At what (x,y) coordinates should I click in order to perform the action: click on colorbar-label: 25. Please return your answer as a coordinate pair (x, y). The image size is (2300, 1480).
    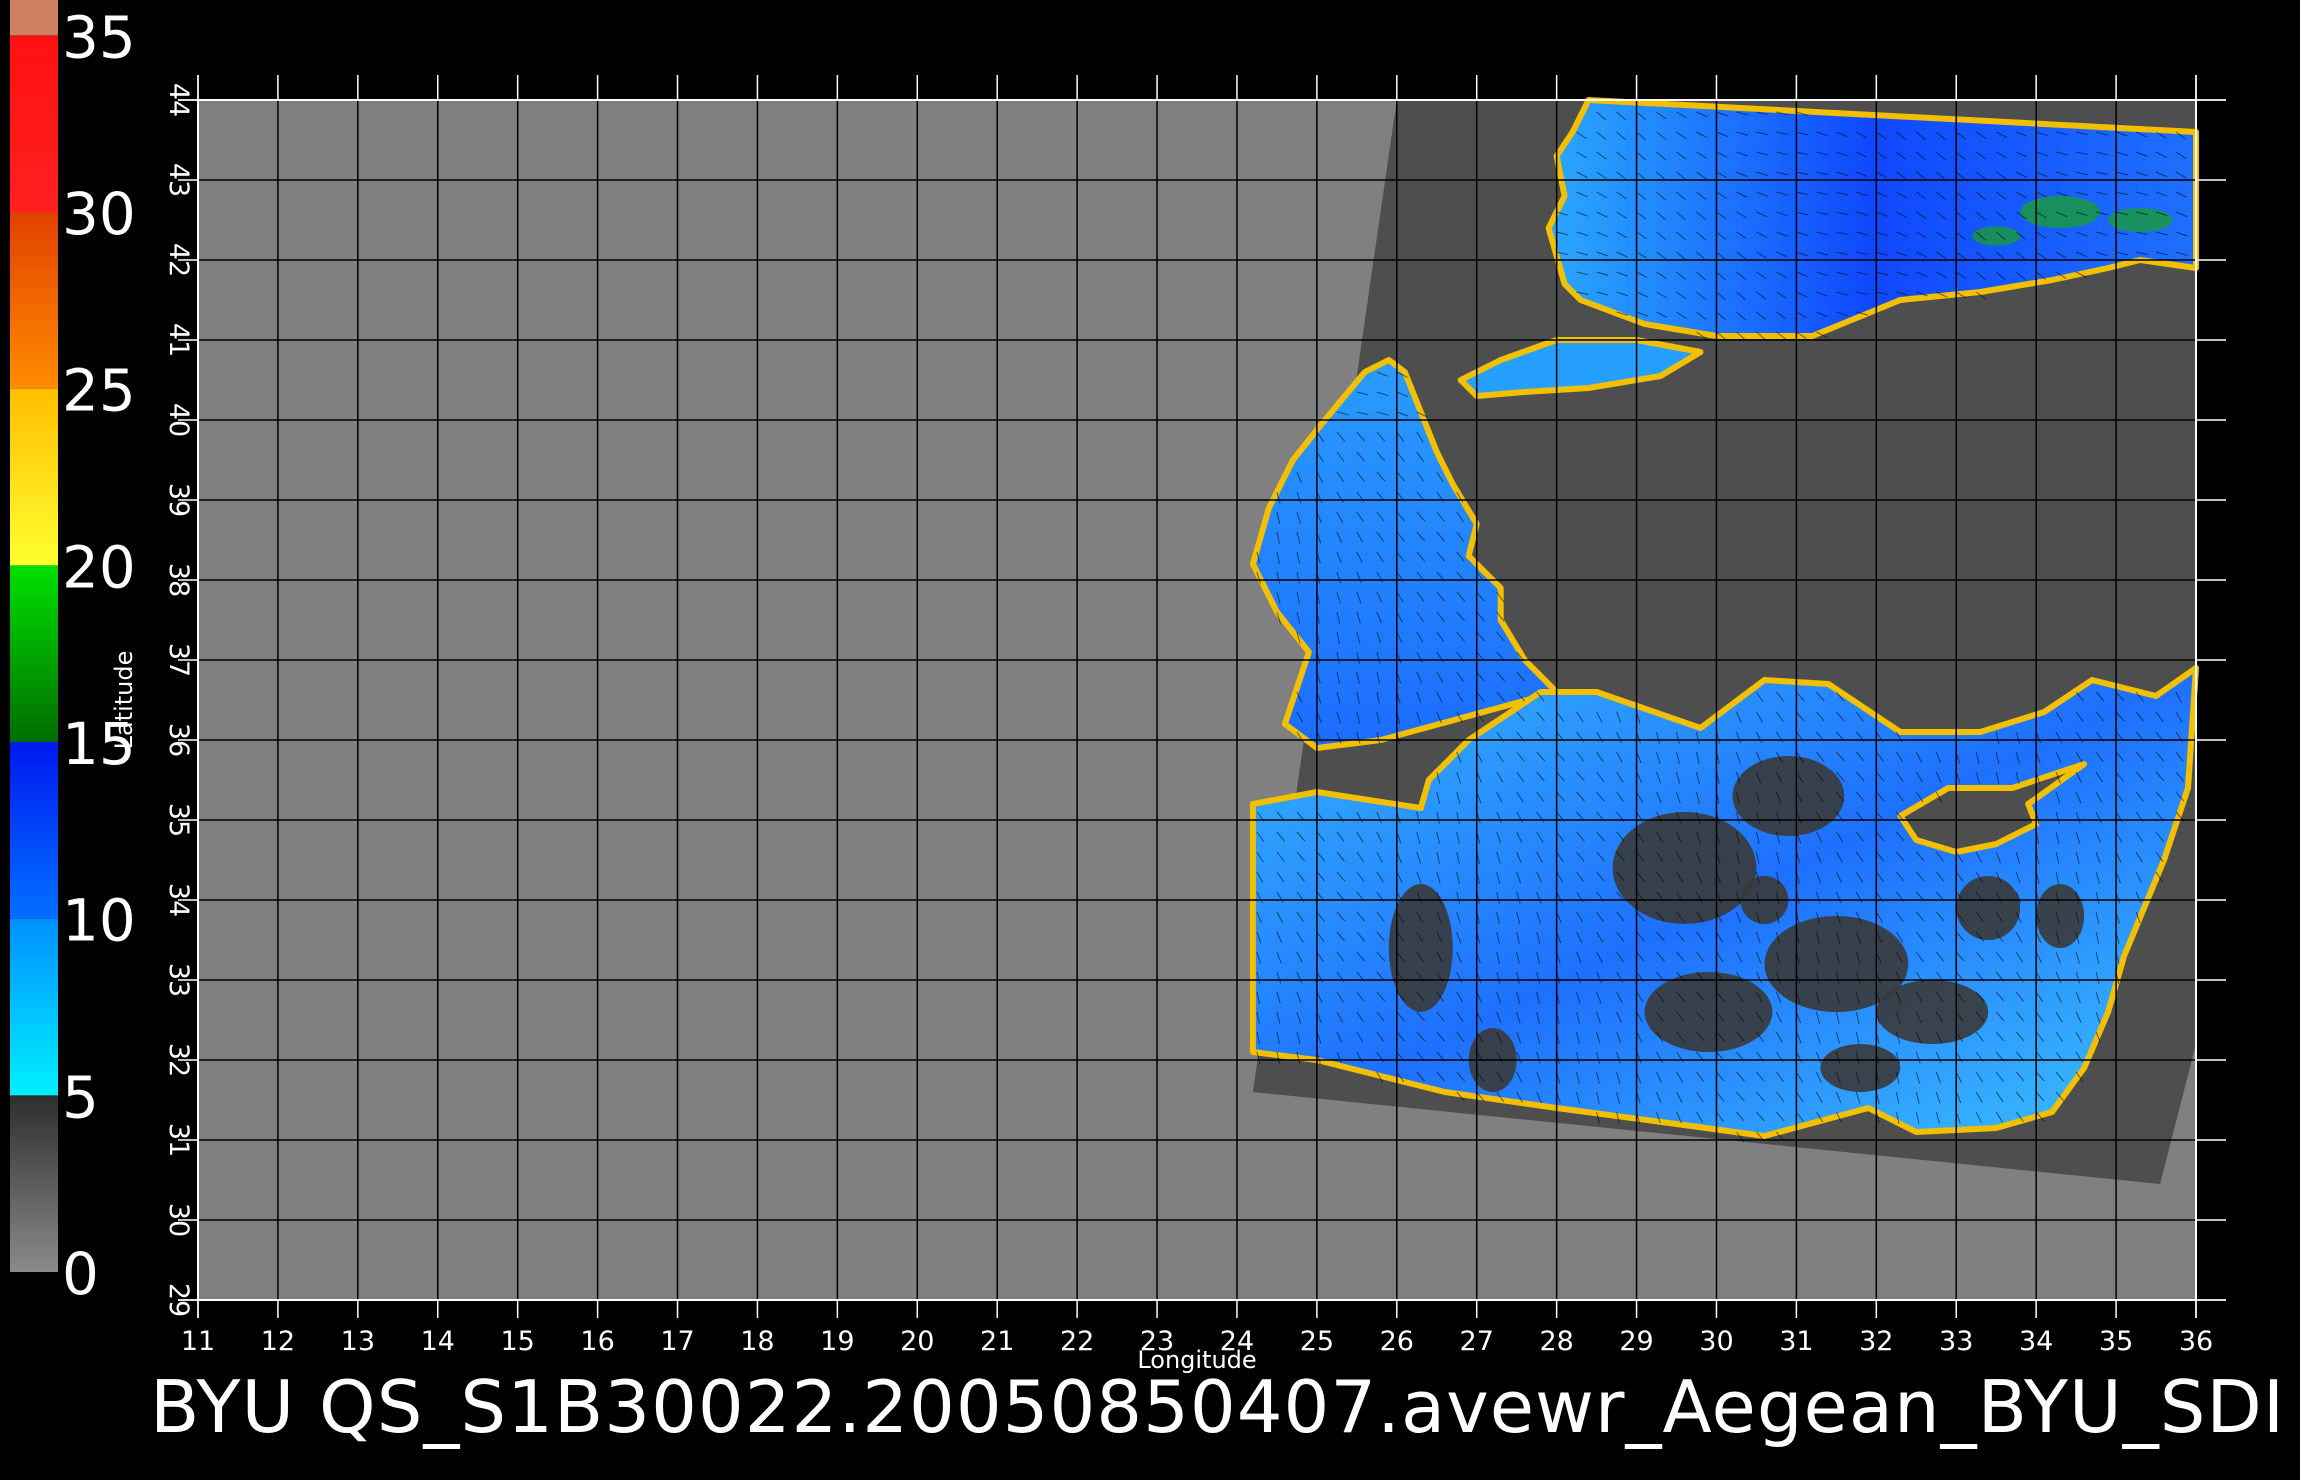
    Looking at the image, I should click on (99, 391).